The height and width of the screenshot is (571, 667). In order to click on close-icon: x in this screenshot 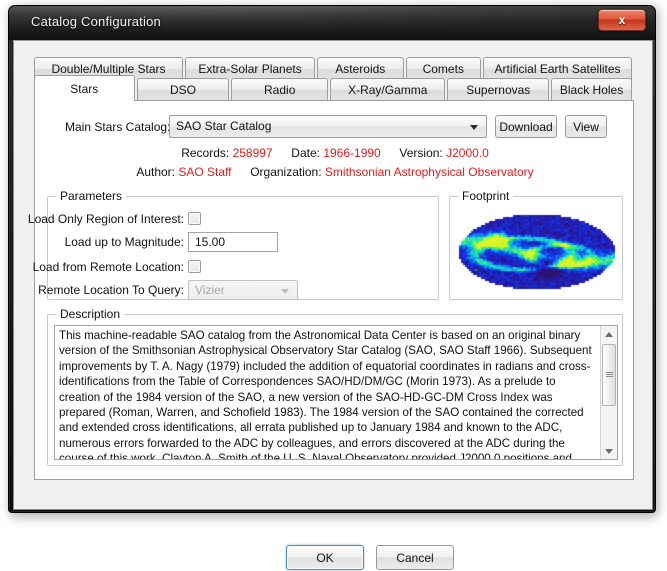, I will do `click(622, 20)`.